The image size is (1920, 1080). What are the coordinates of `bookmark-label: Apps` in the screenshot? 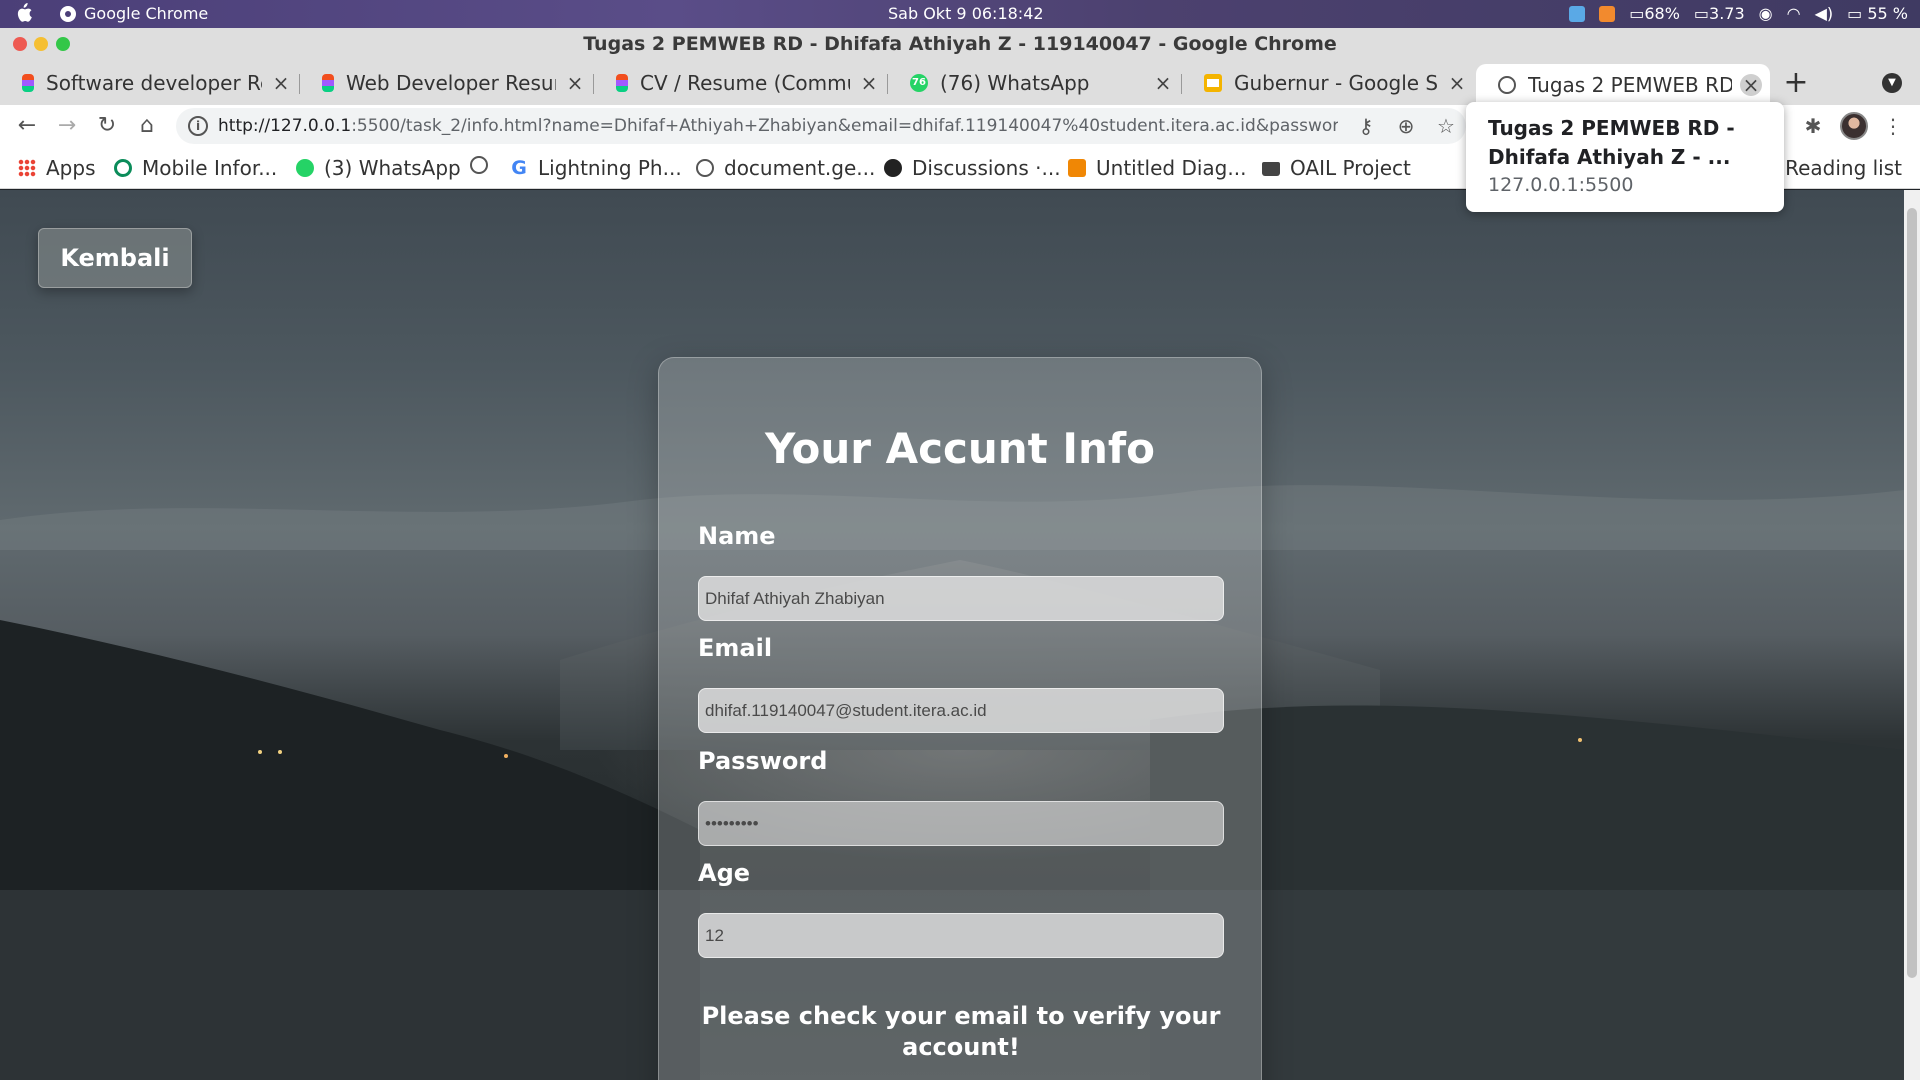 It's located at (71, 168).